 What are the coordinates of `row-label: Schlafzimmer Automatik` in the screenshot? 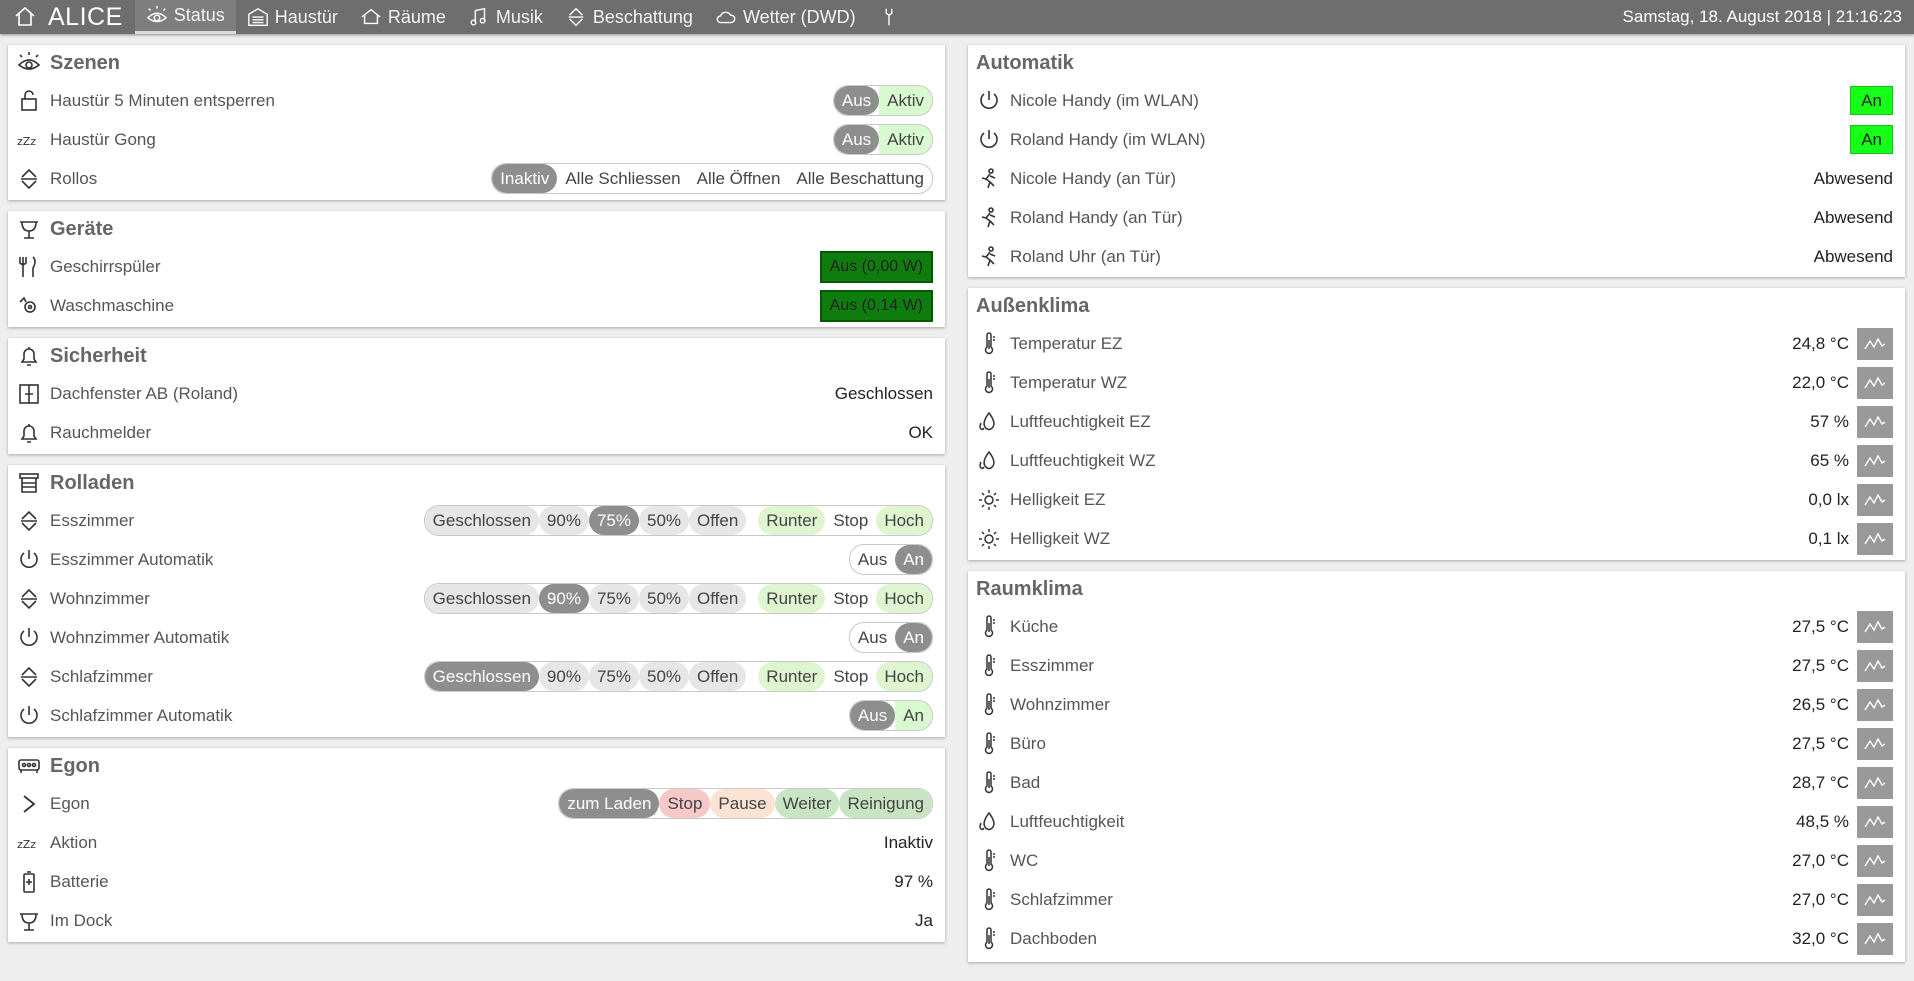 It's located at (141, 715).